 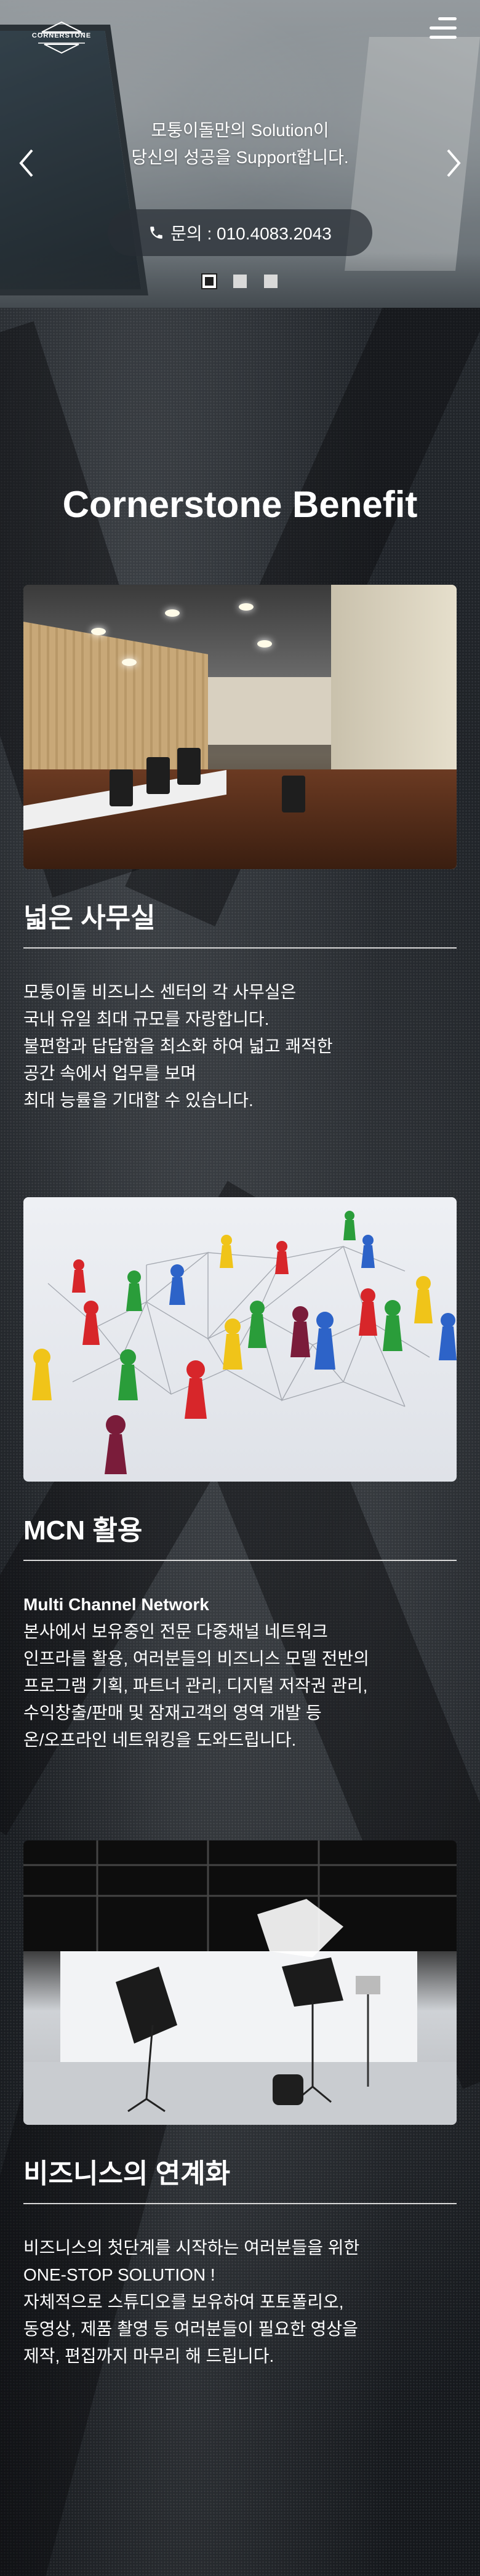 What do you see at coordinates (240, 130) in the screenshot?
I see `hero-headline-line-1: 모퉁이돌만의 Solution이` at bounding box center [240, 130].